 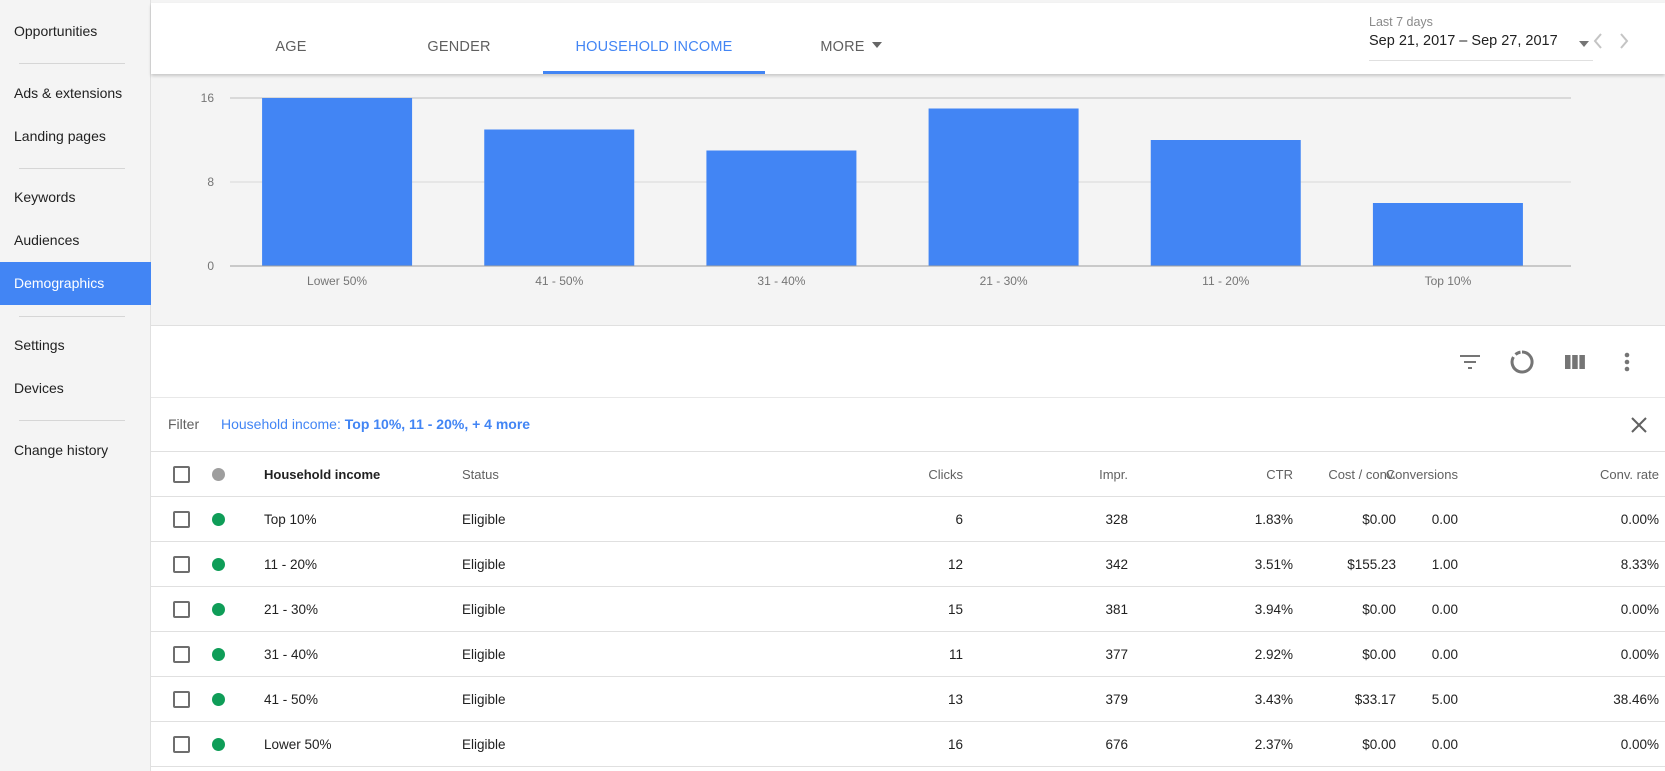 What do you see at coordinates (1116, 654) in the screenshot?
I see `cell-impr: 377` at bounding box center [1116, 654].